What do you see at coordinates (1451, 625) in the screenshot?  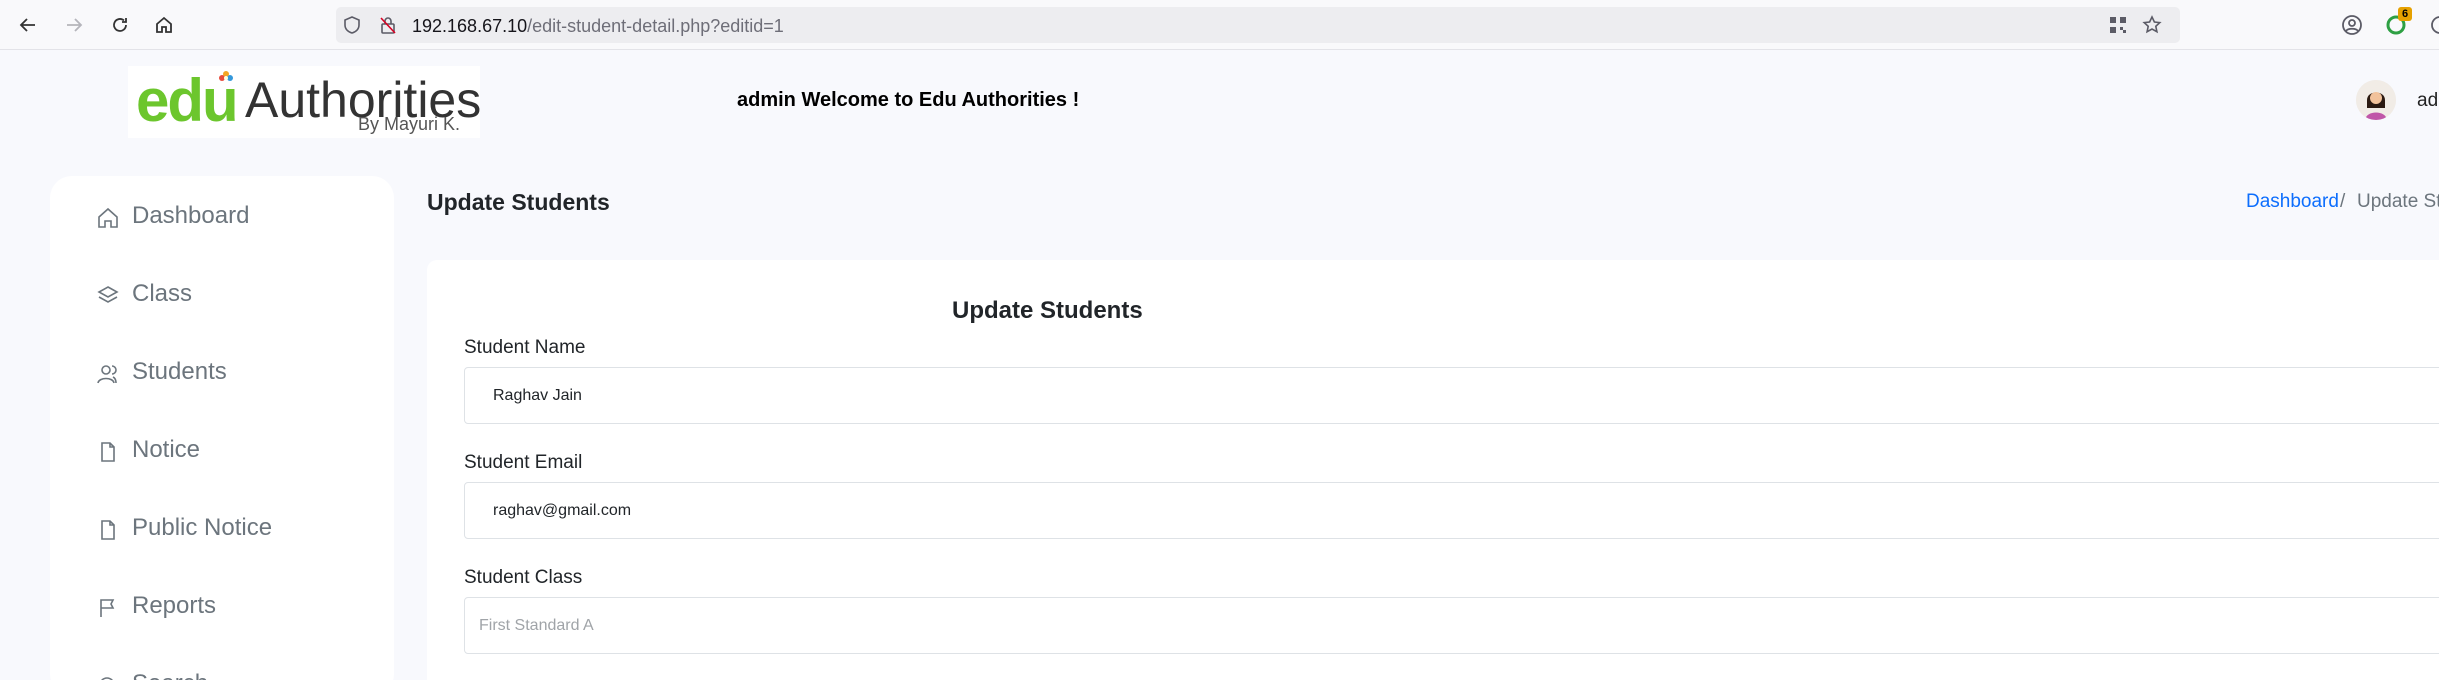 I see `student-class-select: First Standard A` at bounding box center [1451, 625].